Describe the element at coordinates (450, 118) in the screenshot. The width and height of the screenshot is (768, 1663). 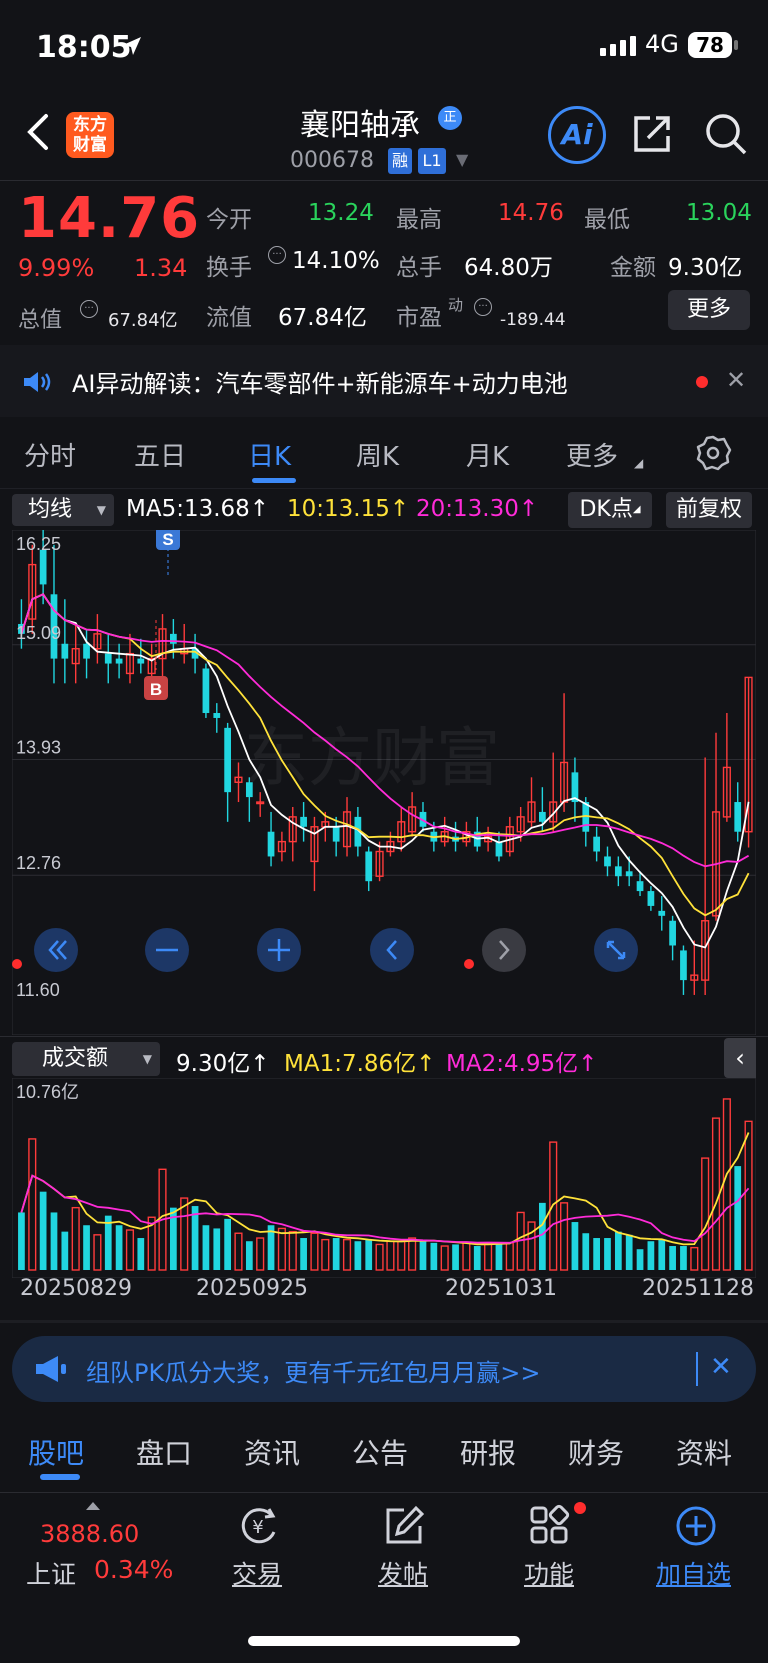
I see `stock-tag-badge: 正` at that location.